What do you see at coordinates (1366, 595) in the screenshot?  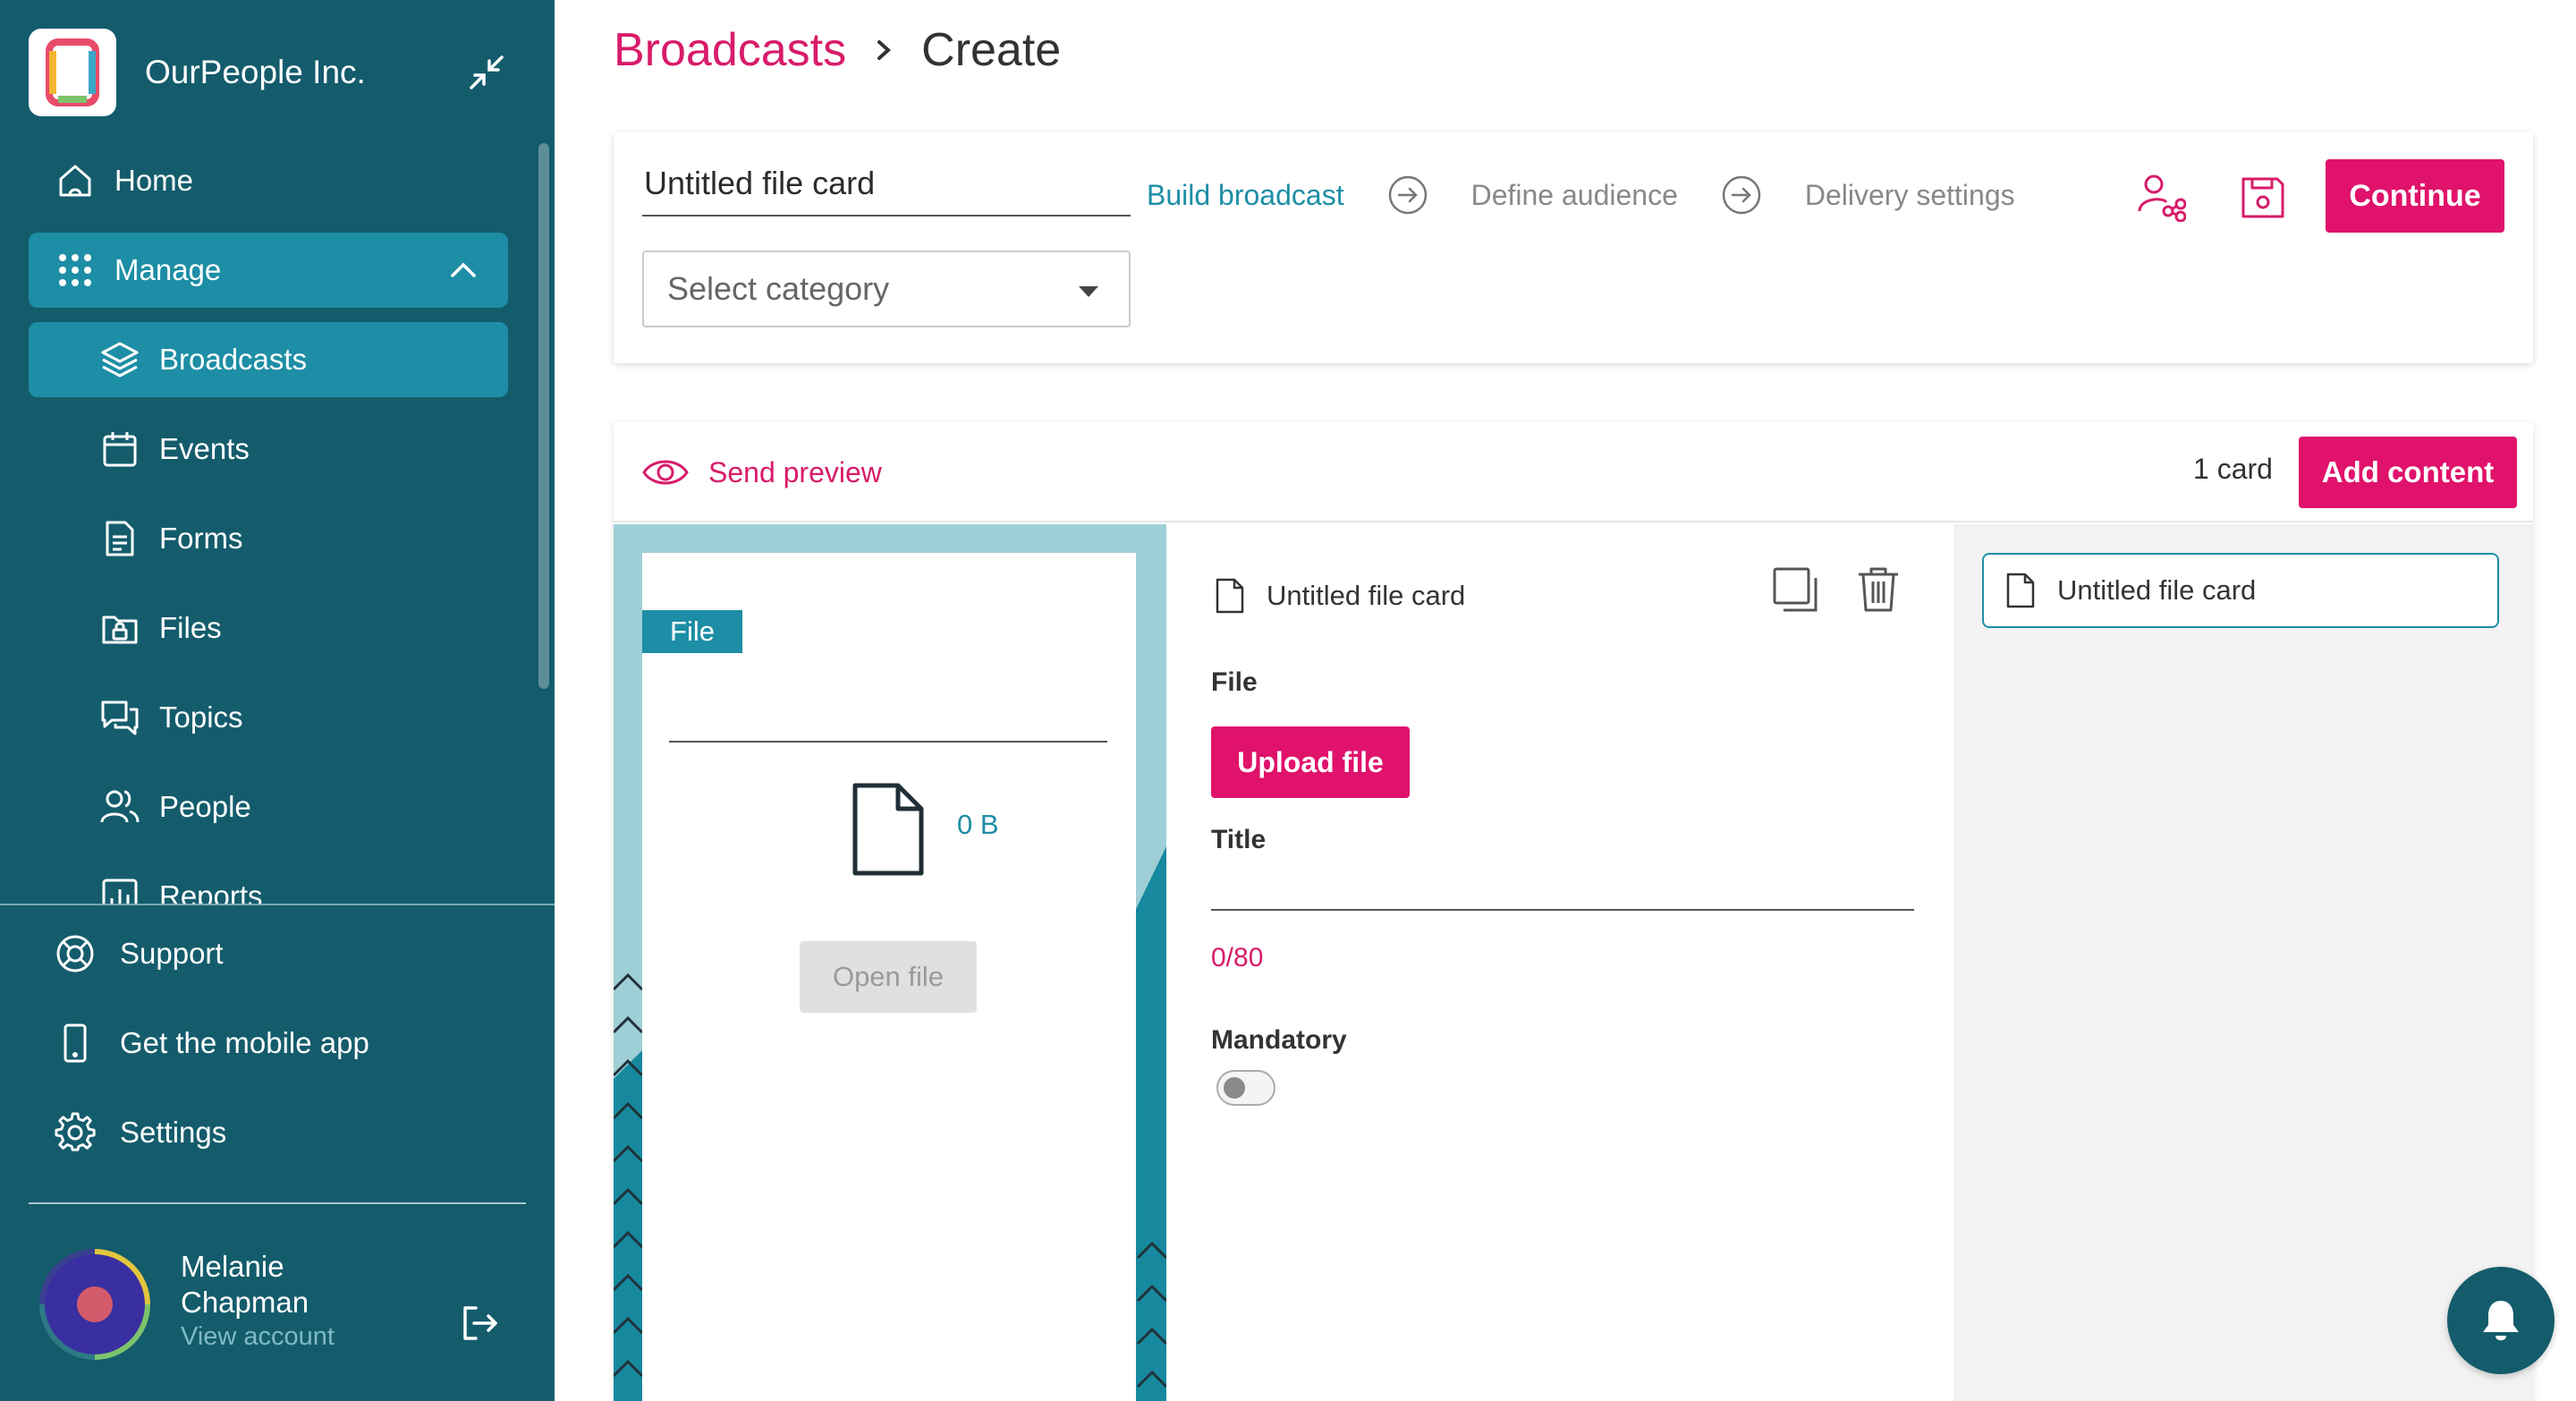 I see `card-form-title: Untitled file card` at bounding box center [1366, 595].